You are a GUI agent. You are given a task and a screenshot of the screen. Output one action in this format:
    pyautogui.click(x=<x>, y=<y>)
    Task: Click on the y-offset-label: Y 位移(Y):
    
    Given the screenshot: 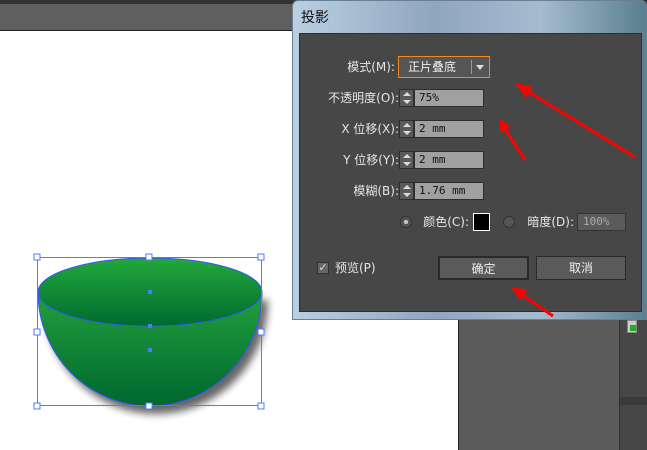 What is the action you would take?
    pyautogui.click(x=371, y=160)
    